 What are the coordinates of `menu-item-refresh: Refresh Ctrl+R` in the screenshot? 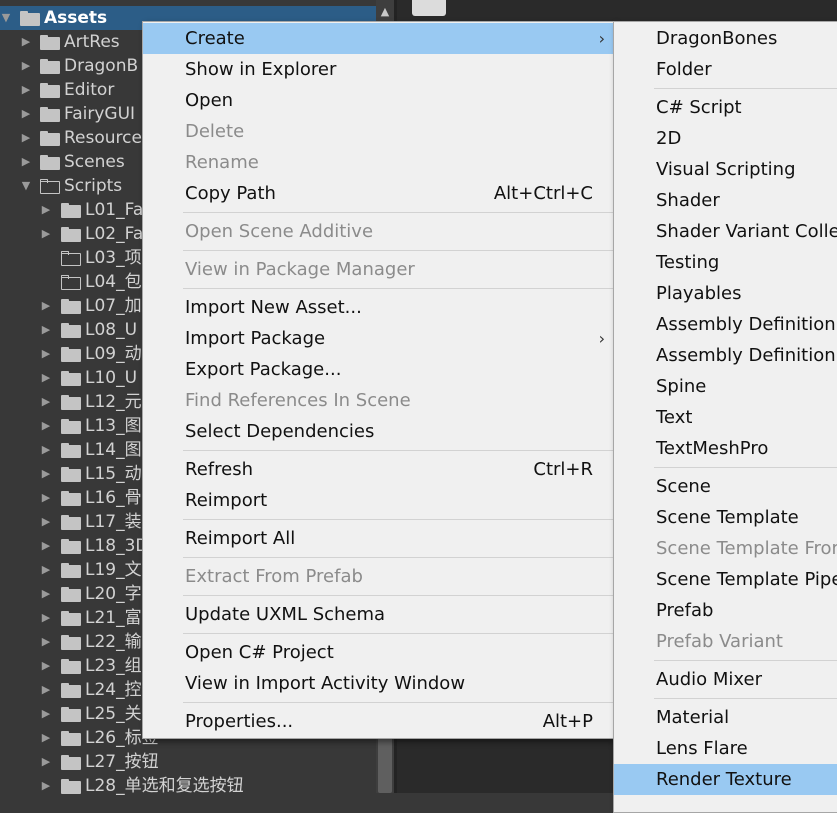 It's located at (378, 469).